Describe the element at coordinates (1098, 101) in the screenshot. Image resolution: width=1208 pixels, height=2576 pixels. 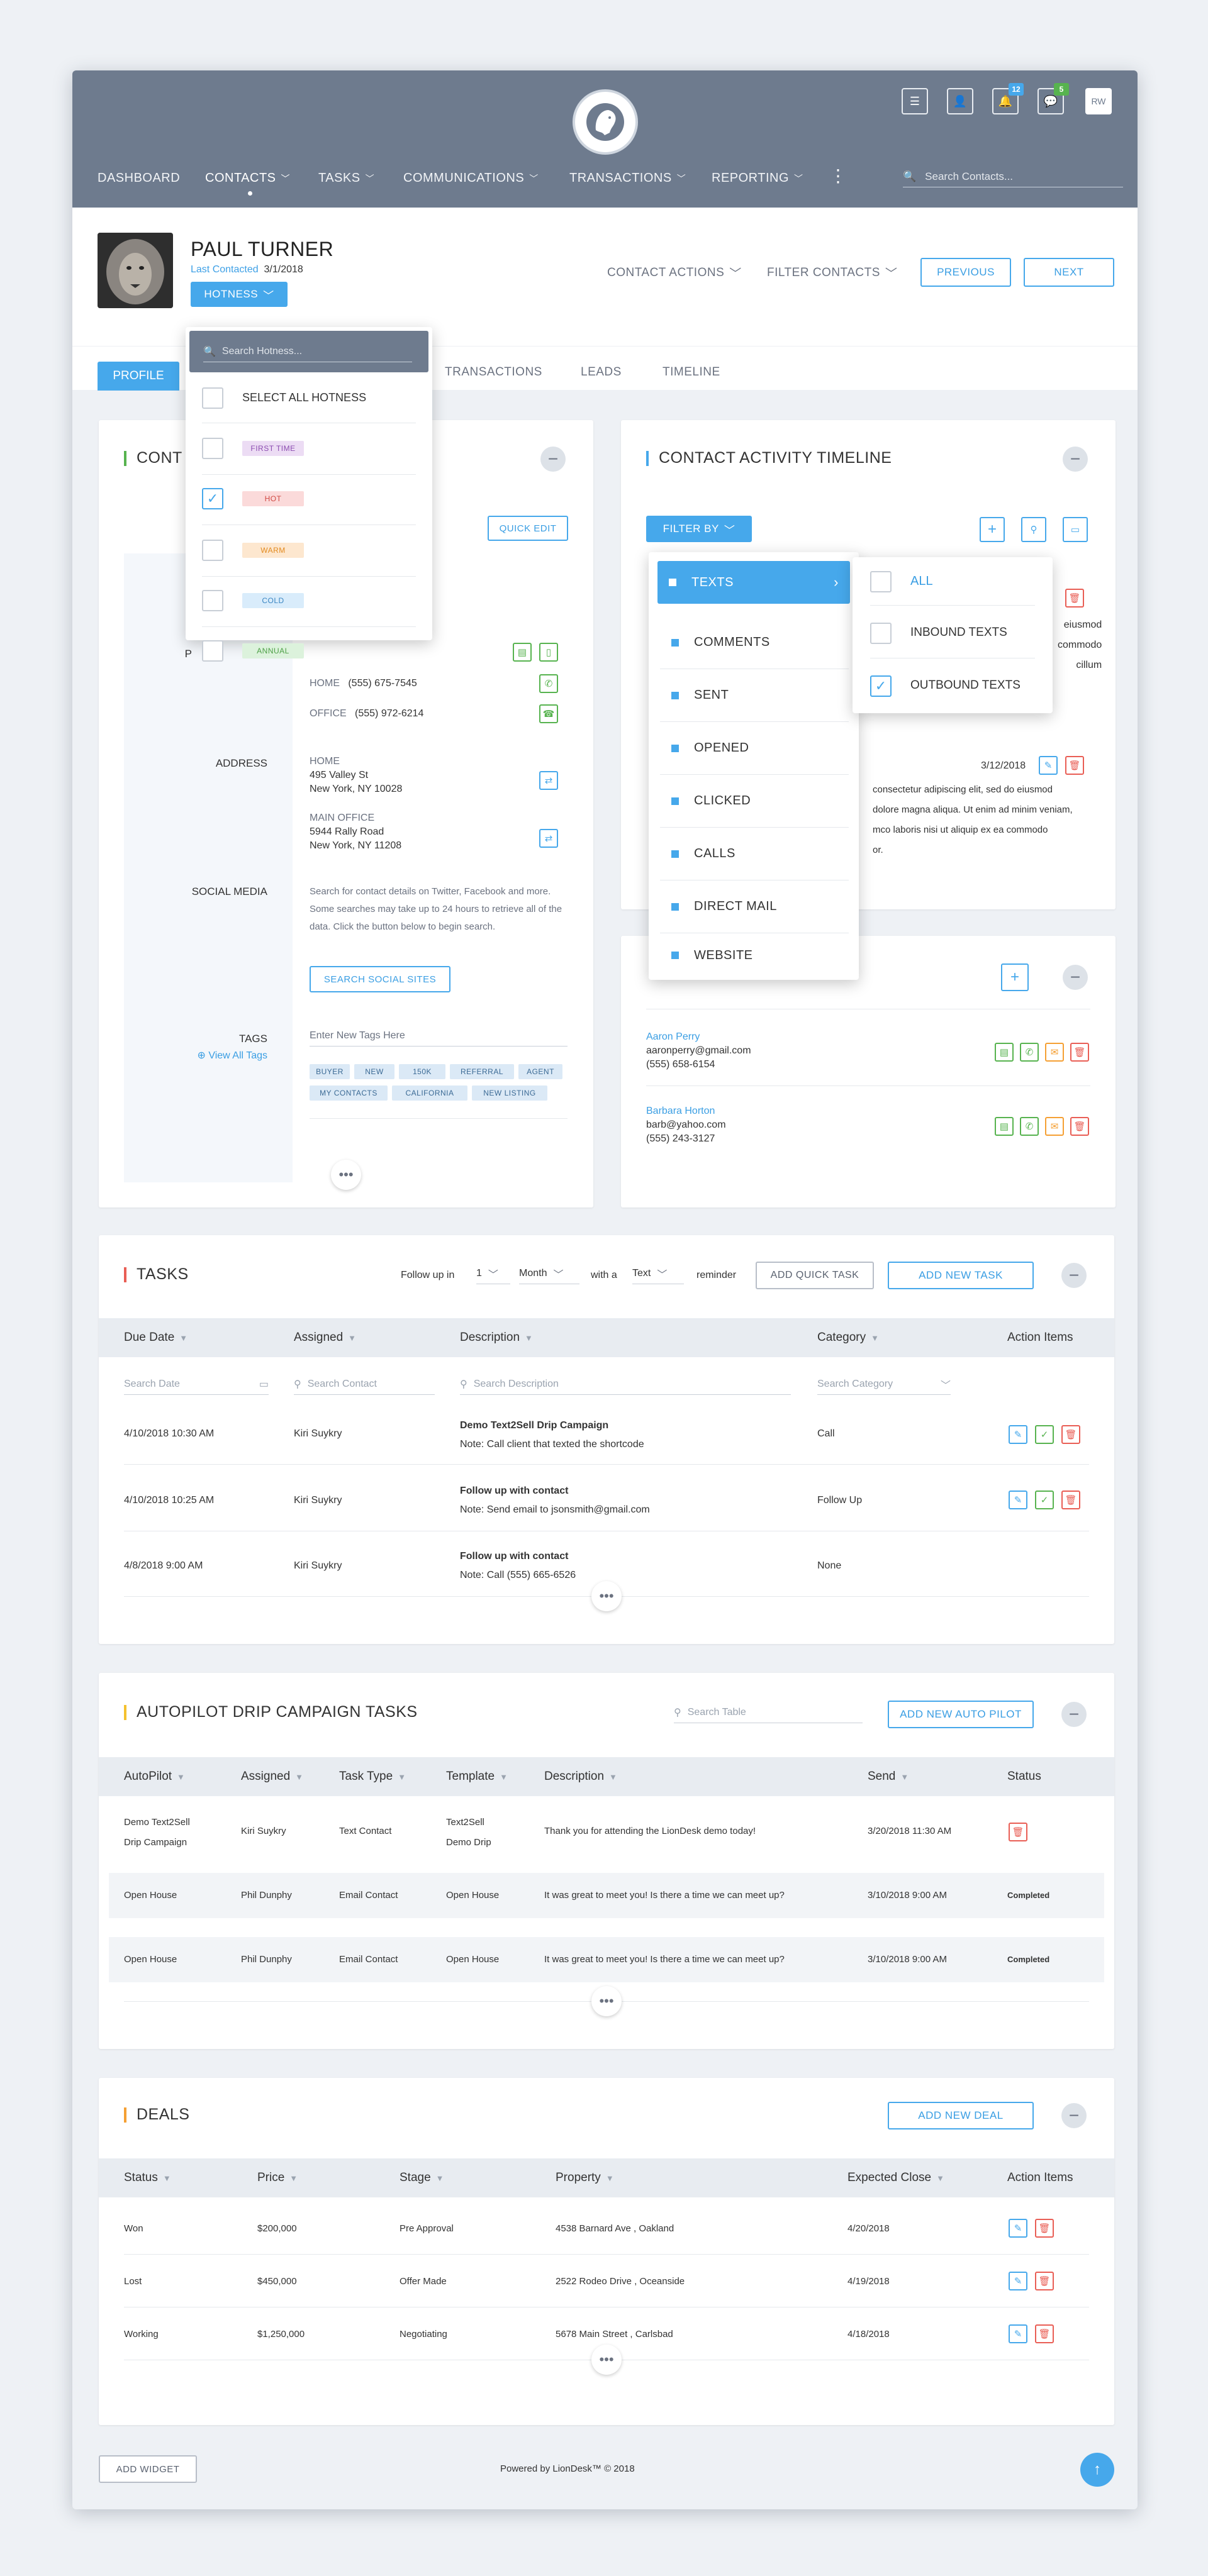
I see `user-avatar: RW` at that location.